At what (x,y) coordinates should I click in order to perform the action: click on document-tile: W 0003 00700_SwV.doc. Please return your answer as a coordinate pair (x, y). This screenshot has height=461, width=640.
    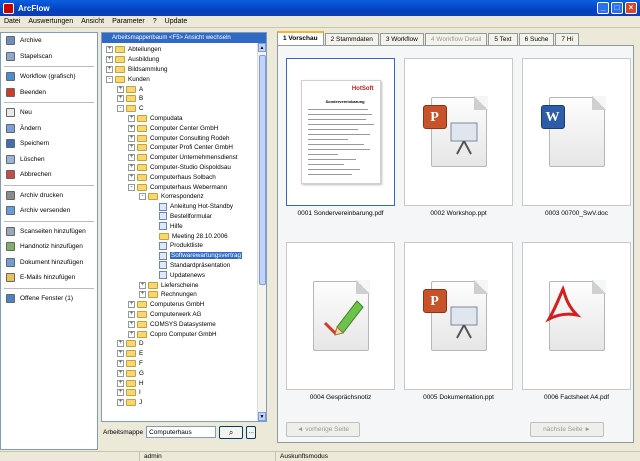
    Looking at the image, I should click on (576, 142).